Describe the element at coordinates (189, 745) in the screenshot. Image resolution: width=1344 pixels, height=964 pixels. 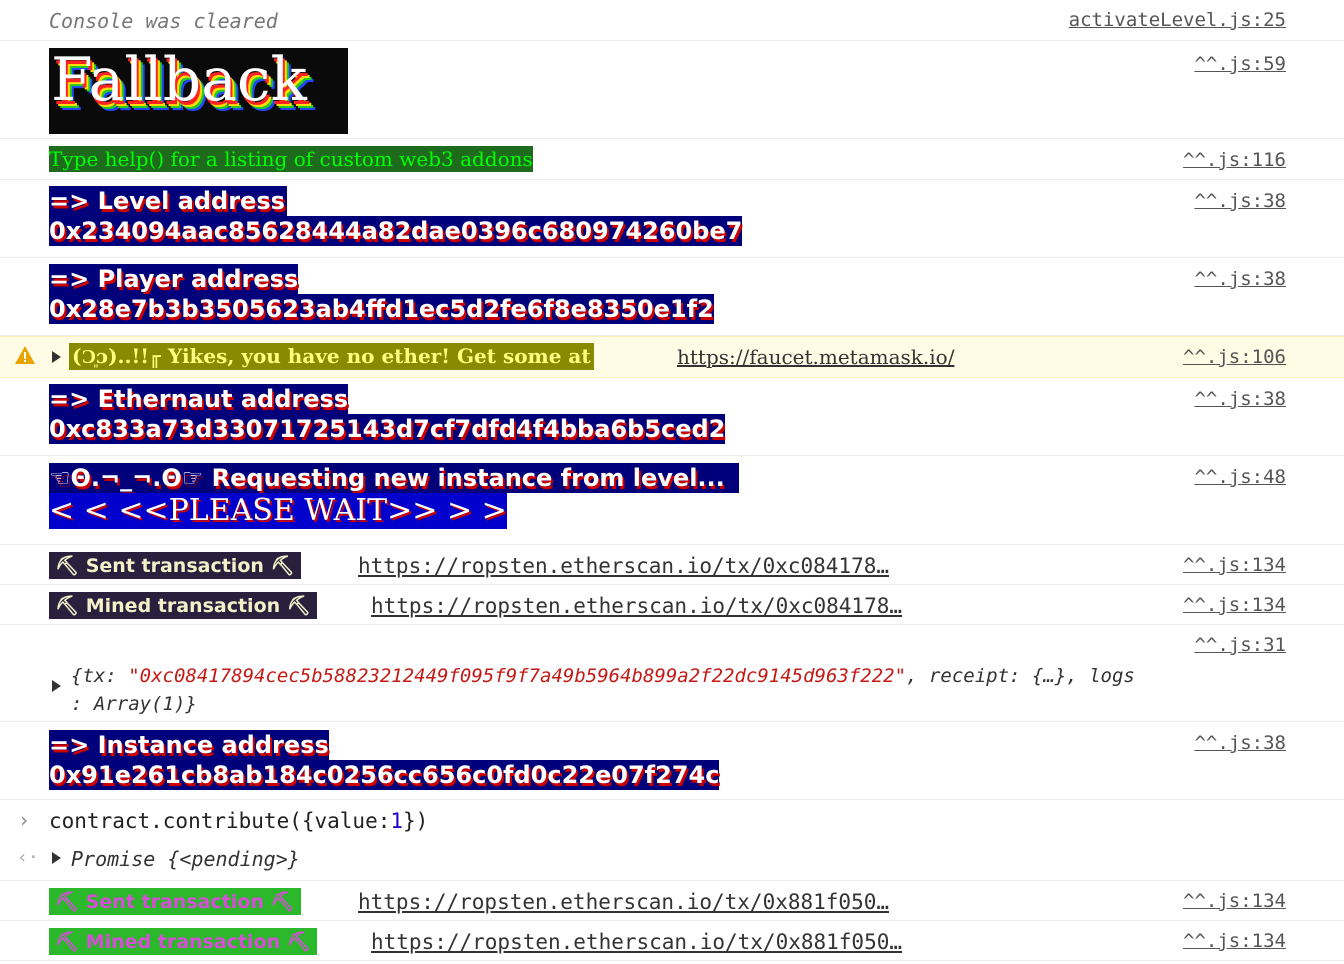
I see `instance-address-label: => Instance address` at that location.